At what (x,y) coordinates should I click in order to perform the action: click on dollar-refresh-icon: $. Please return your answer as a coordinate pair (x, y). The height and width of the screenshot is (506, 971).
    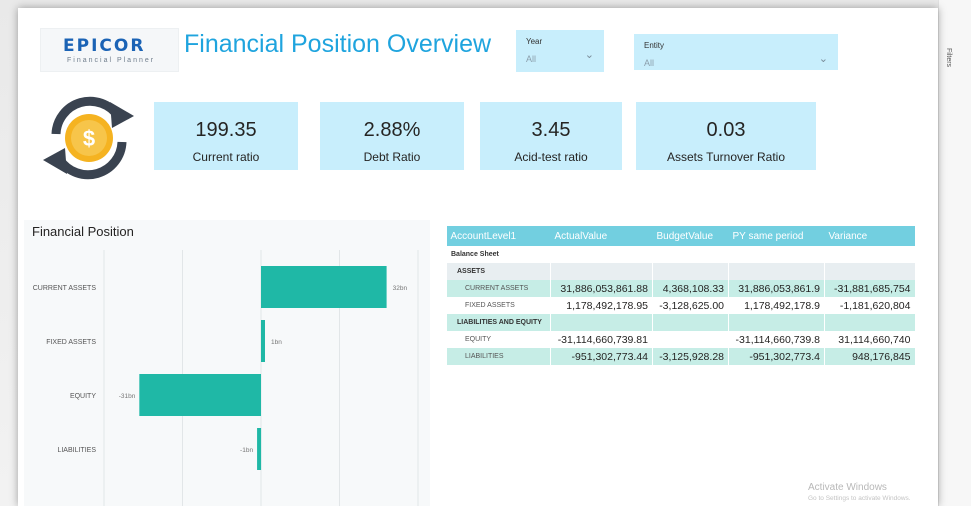
    Looking at the image, I should click on (88, 138).